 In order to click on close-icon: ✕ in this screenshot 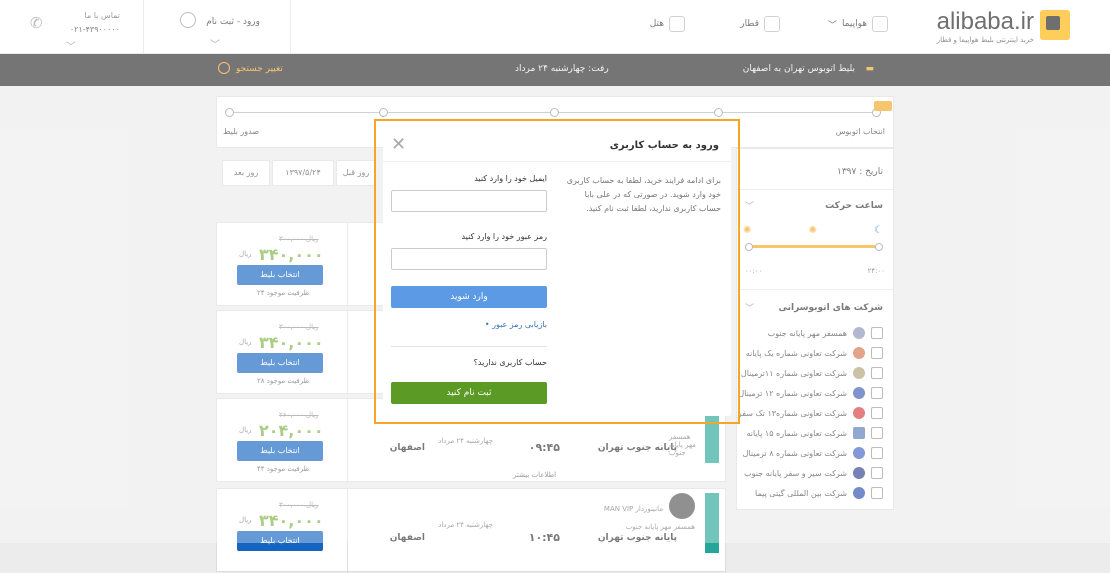, I will do `click(398, 144)`.